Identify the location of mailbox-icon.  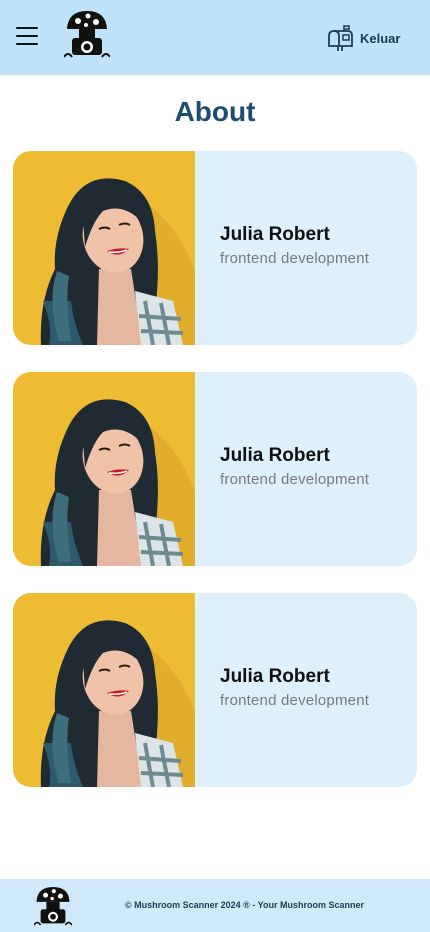
(340, 38).